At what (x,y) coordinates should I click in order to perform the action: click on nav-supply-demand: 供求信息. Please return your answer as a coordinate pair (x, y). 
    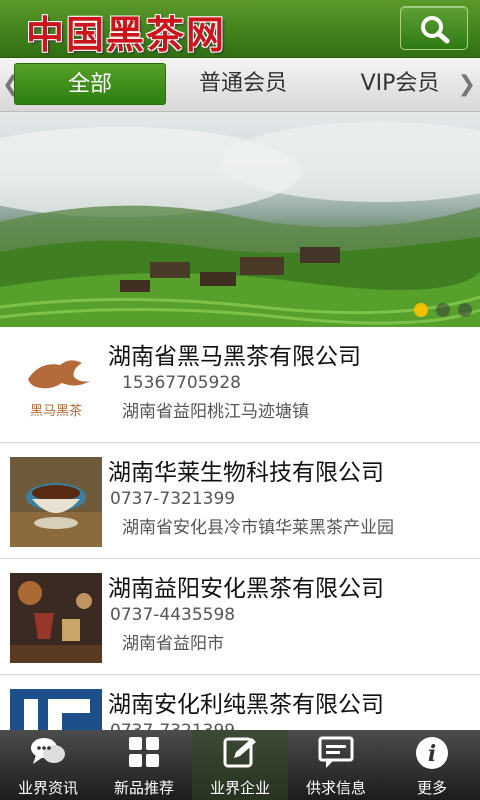
    Looking at the image, I should click on (336, 765).